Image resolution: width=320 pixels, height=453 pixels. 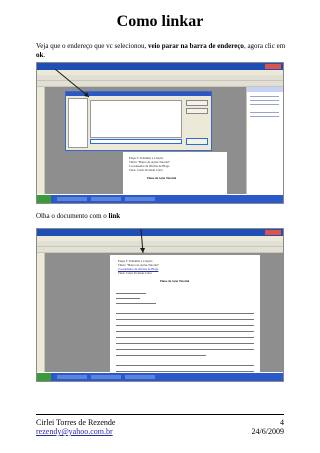 I want to click on caption-text-start: Olha o documento com o, so click(x=72, y=216).